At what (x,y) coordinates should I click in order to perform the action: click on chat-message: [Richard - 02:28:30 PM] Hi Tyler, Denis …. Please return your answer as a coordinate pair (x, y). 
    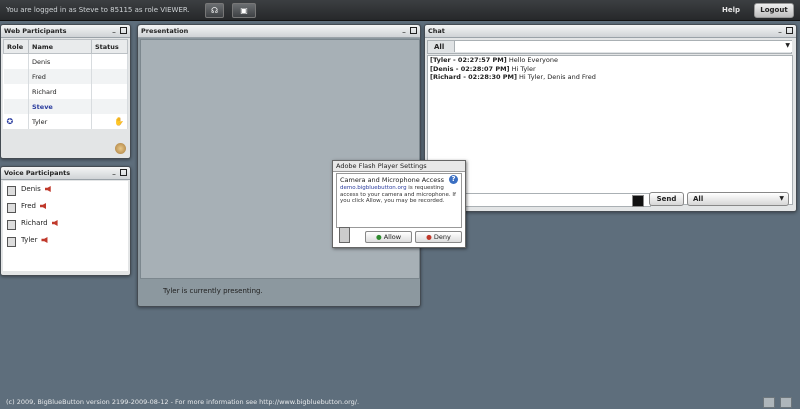
    Looking at the image, I should click on (513, 77).